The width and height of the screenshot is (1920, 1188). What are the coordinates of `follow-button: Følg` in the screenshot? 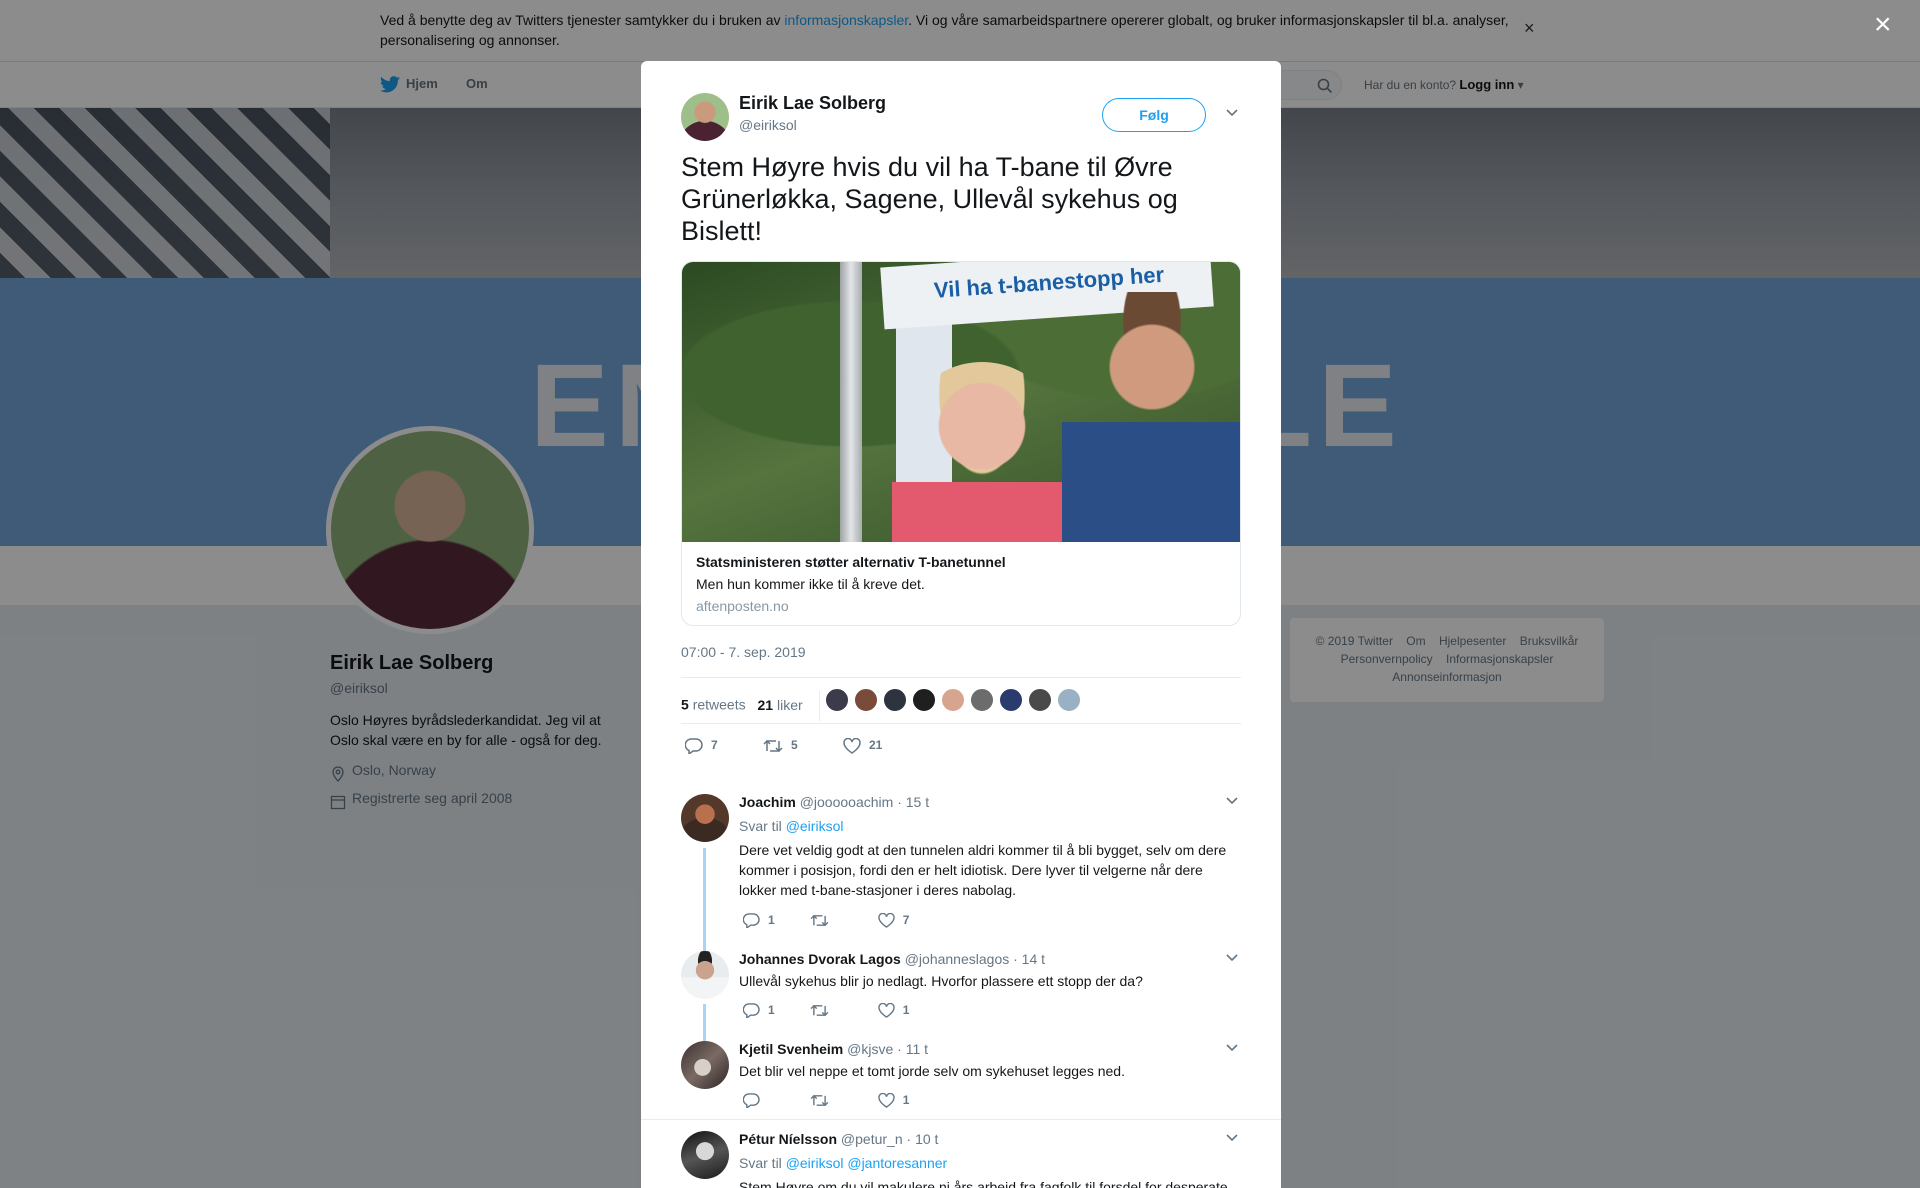 It's located at (1154, 115).